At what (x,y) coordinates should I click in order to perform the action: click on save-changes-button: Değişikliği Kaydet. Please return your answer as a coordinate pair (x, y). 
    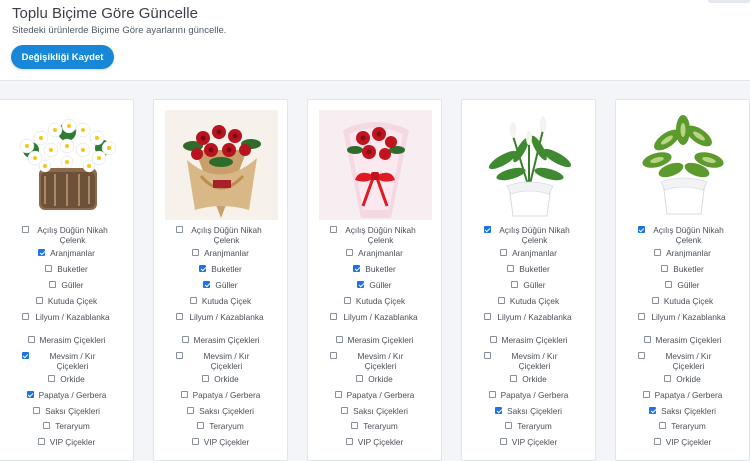
    Looking at the image, I should click on (62, 57).